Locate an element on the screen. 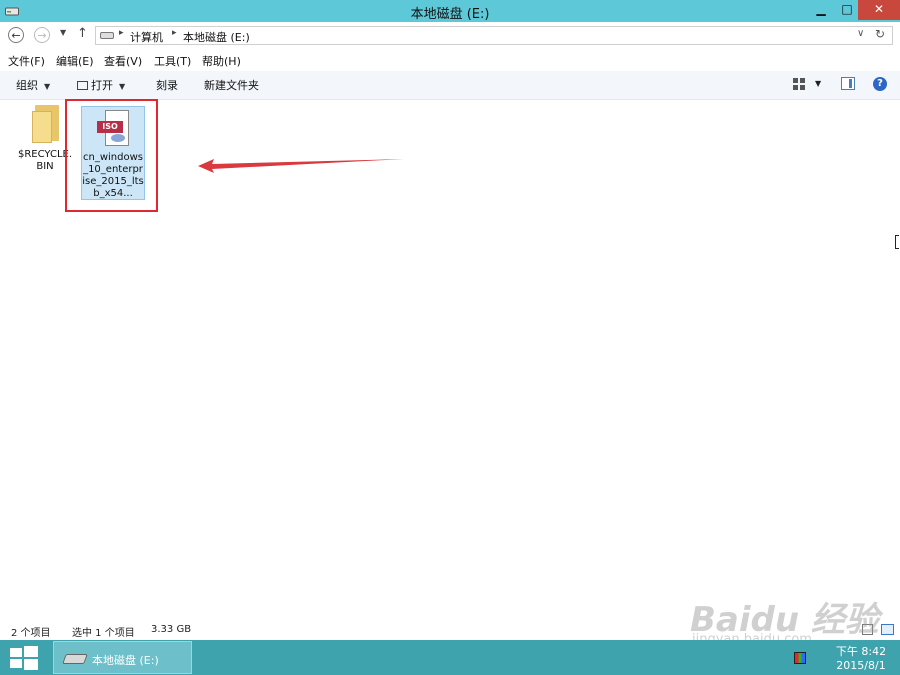 This screenshot has width=900, height=675. menu-tools: 工具(T) is located at coordinates (172, 61).